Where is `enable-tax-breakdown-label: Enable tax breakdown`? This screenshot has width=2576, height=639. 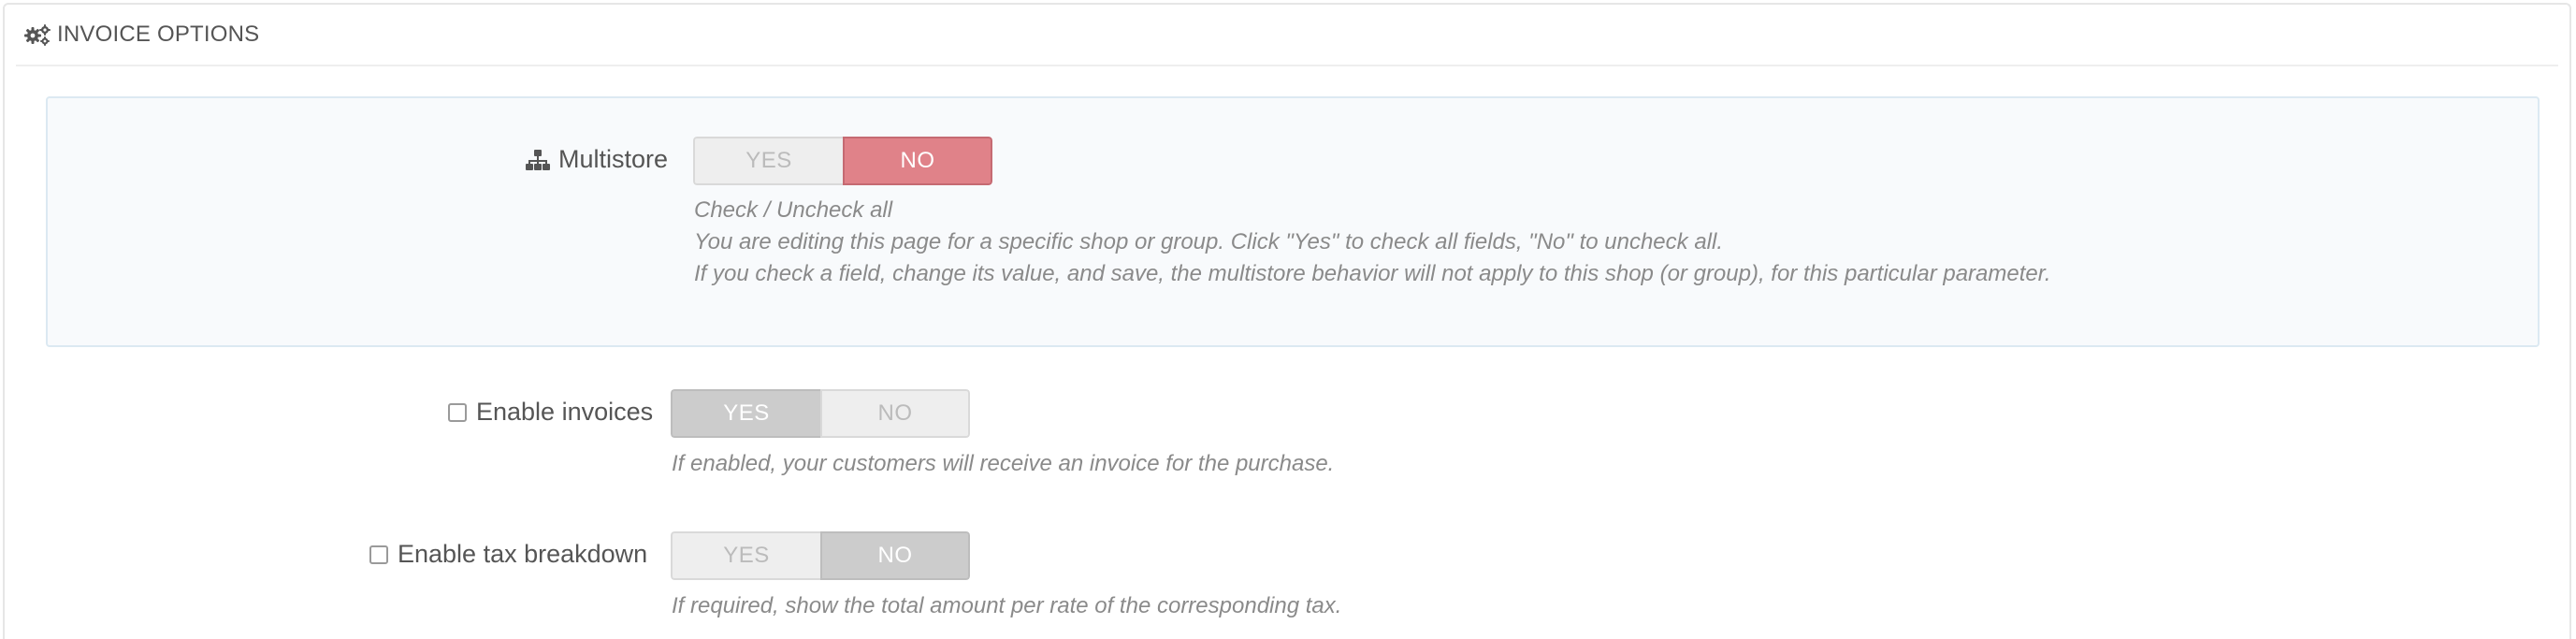 enable-tax-breakdown-label: Enable tax breakdown is located at coordinates (523, 554).